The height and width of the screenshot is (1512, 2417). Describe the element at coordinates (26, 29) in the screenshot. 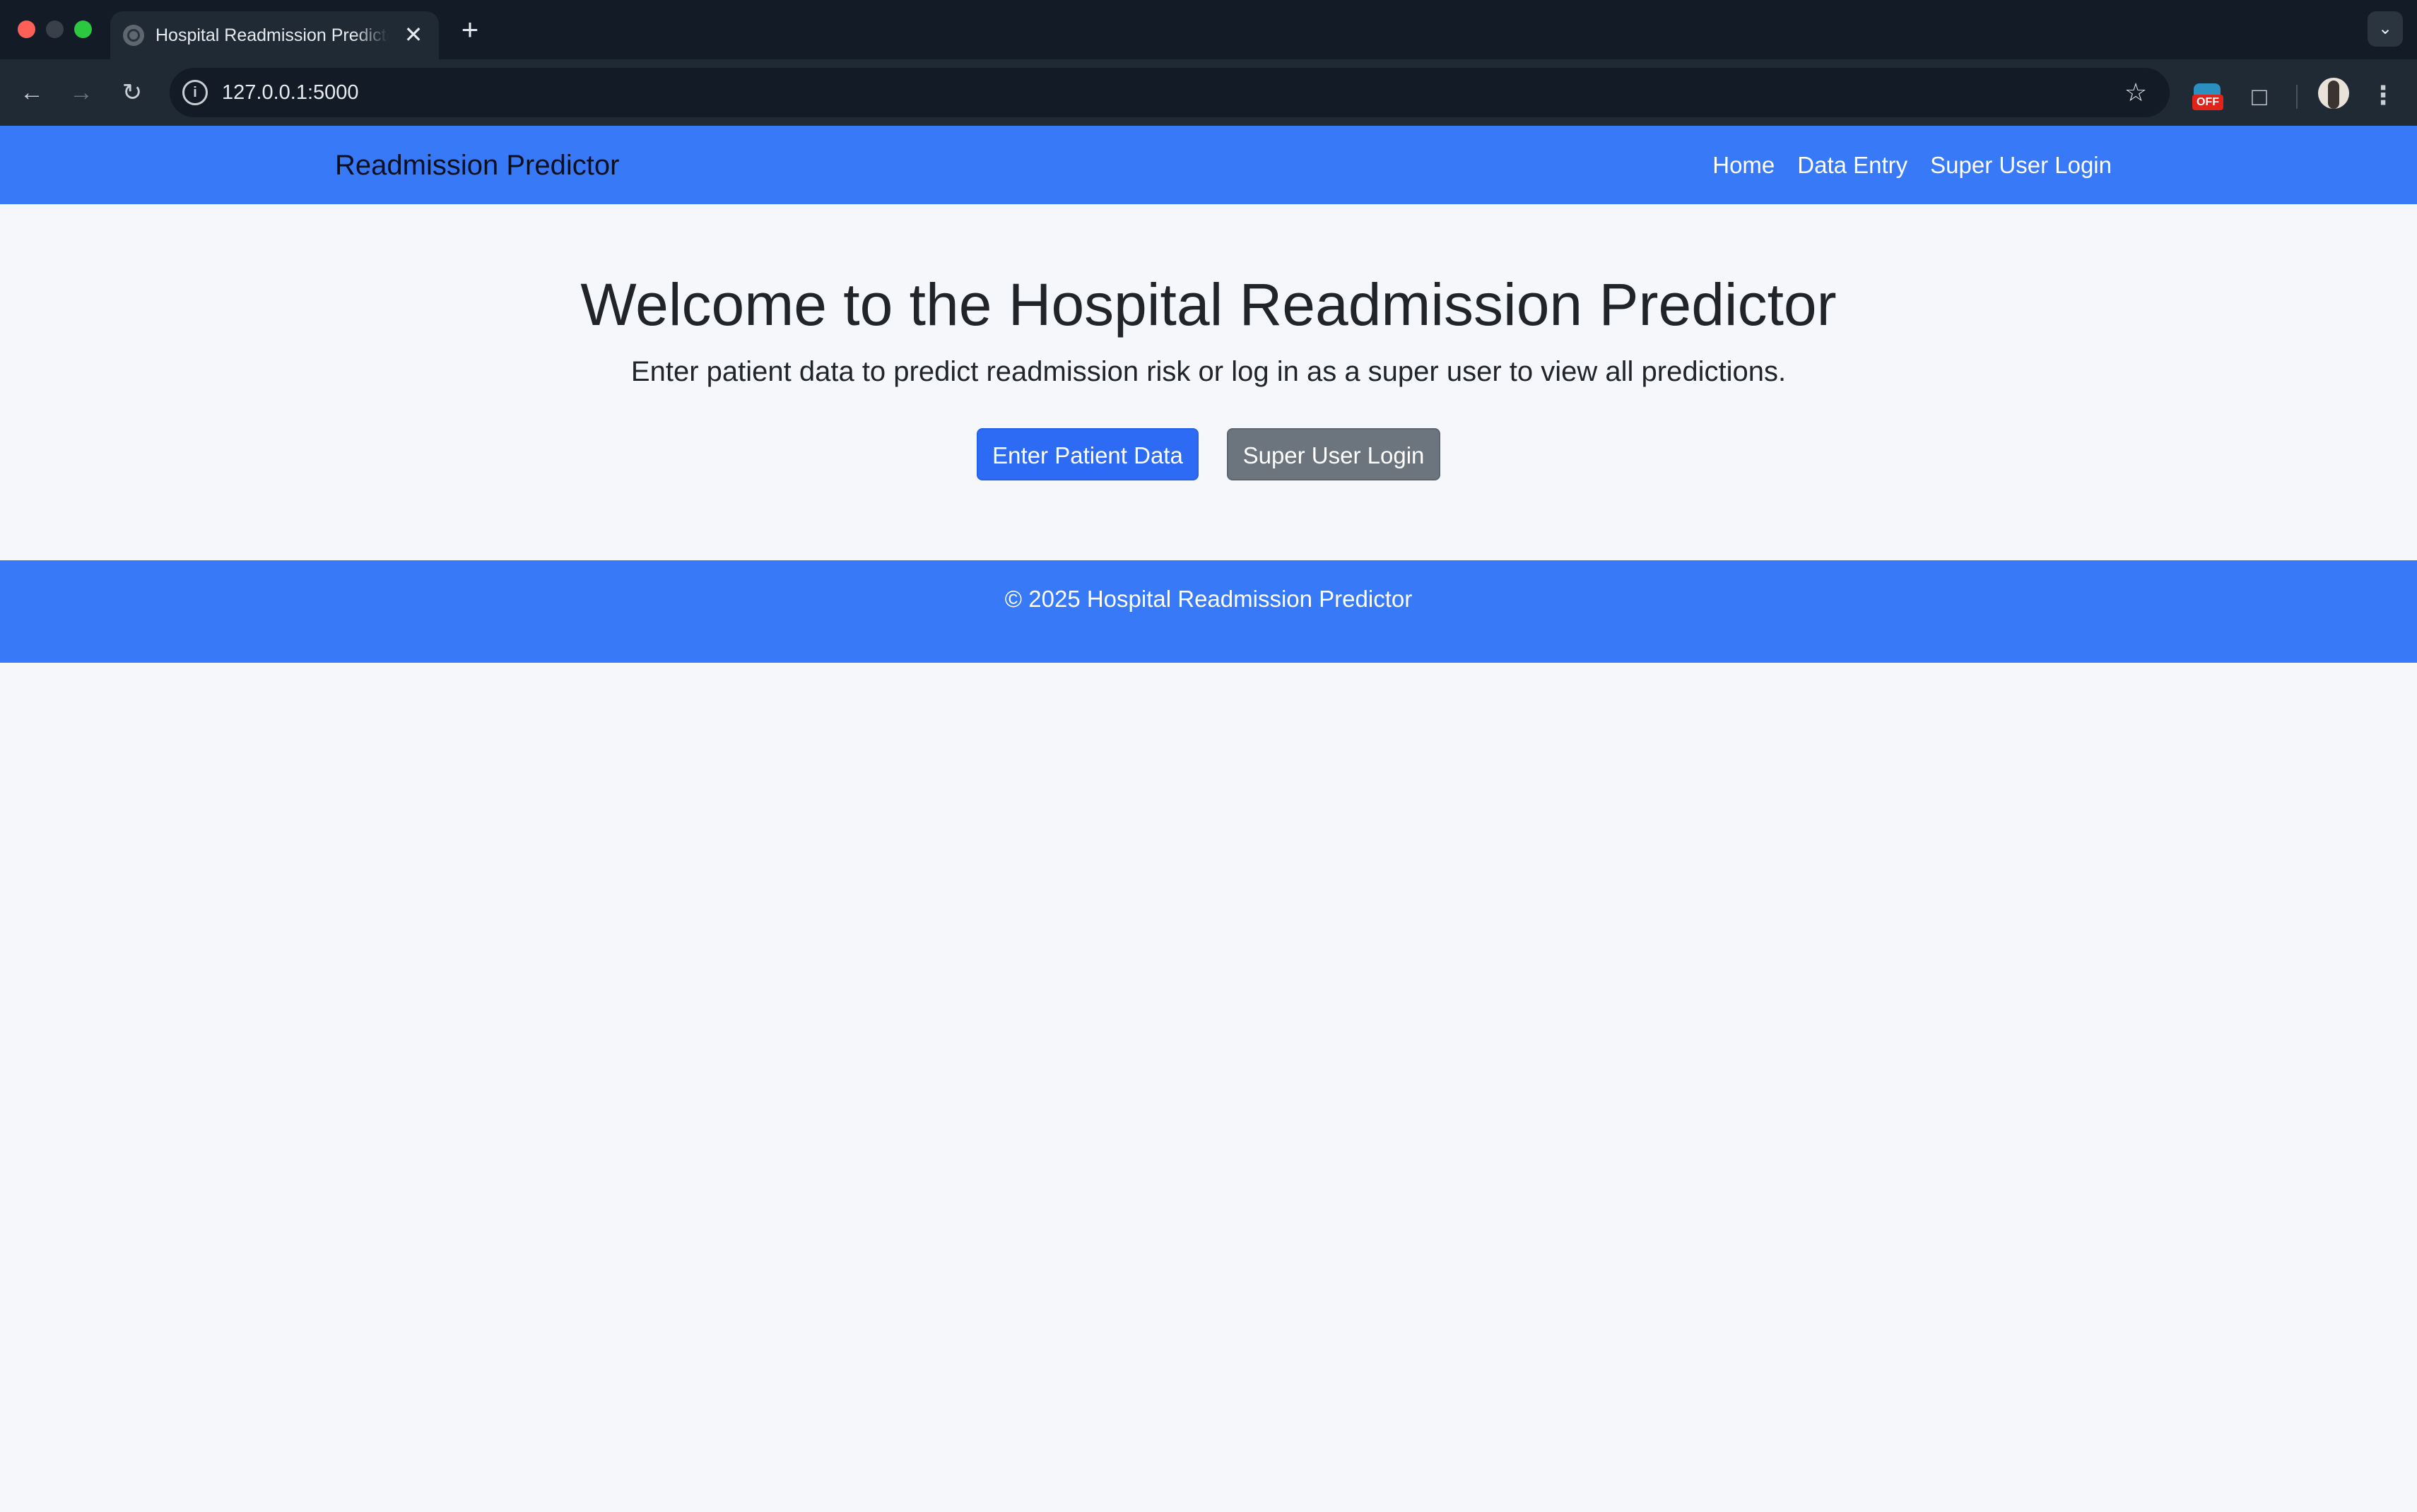

I see `window-close-button` at that location.